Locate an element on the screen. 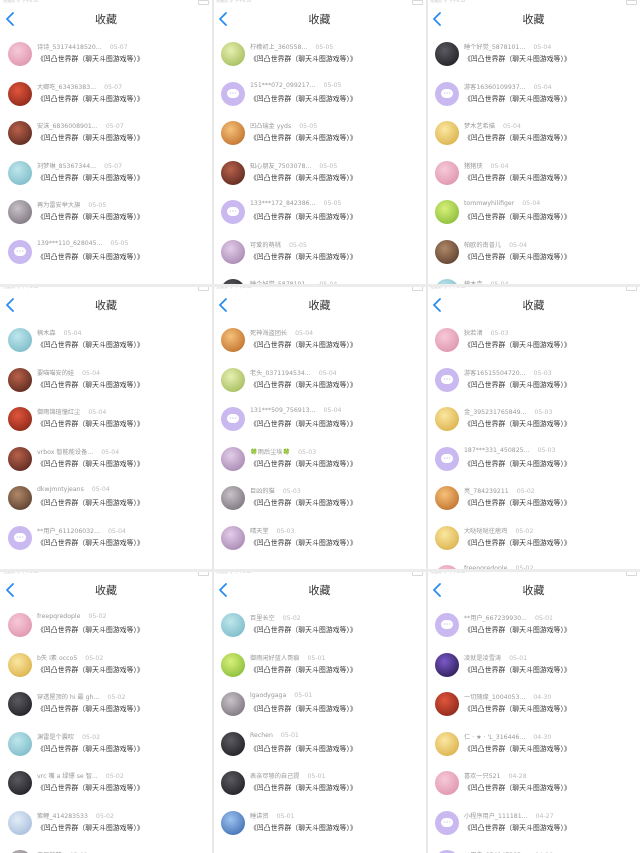 The image size is (640, 853). list-item: 诗诗_53174418520... 05-07 《凹凸世界群（聊天斗图游戏等）》 is located at coordinates (106, 60).